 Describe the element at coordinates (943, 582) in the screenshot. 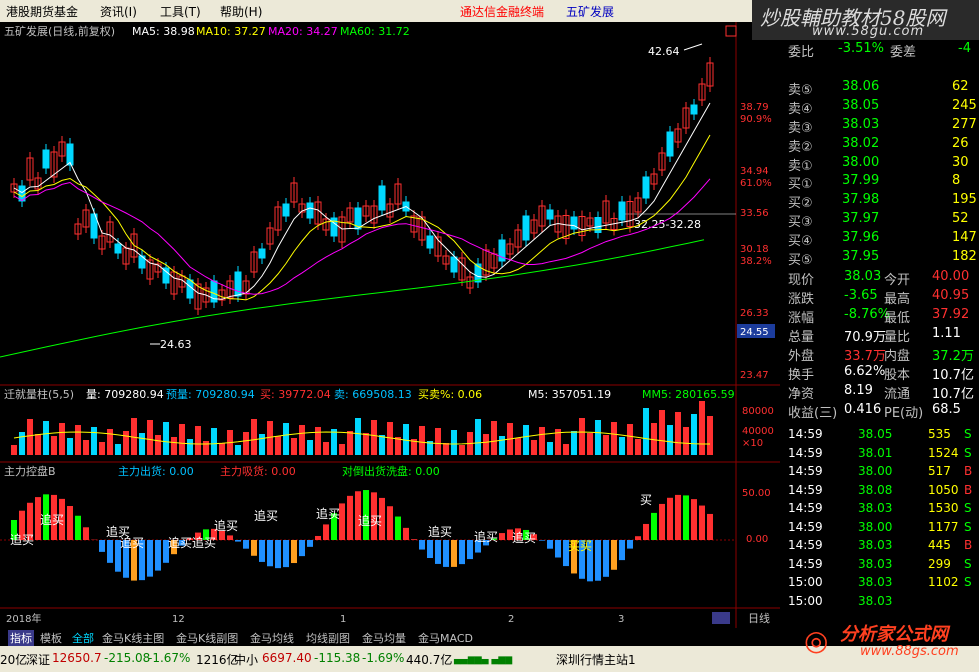

I see `tick-volume: 1102` at that location.